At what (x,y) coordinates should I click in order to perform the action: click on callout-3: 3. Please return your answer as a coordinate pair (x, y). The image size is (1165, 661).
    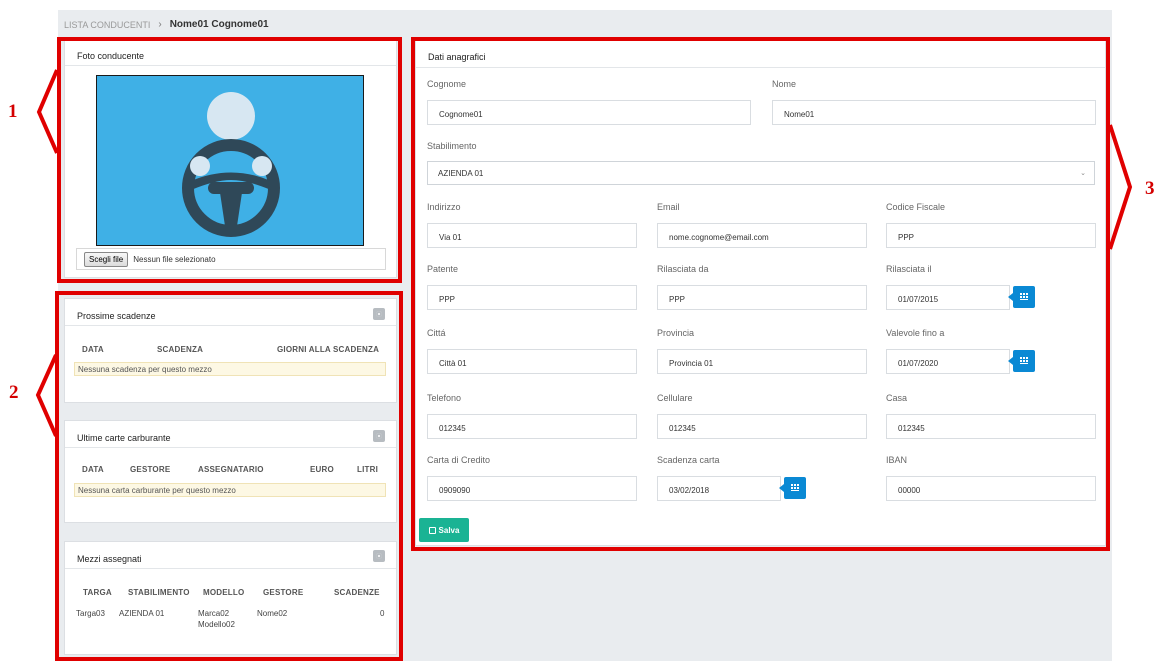
    Looking at the image, I should click on (1150, 188).